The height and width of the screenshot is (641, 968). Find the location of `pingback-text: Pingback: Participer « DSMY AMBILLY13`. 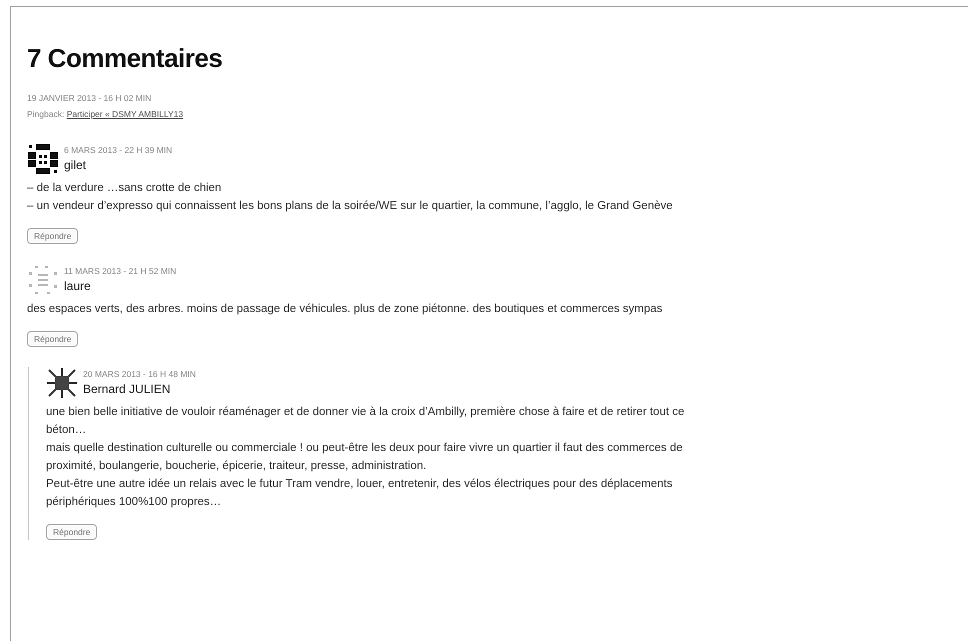

pingback-text: Pingback: Participer « DSMY AMBILLY13 is located at coordinates (105, 114).